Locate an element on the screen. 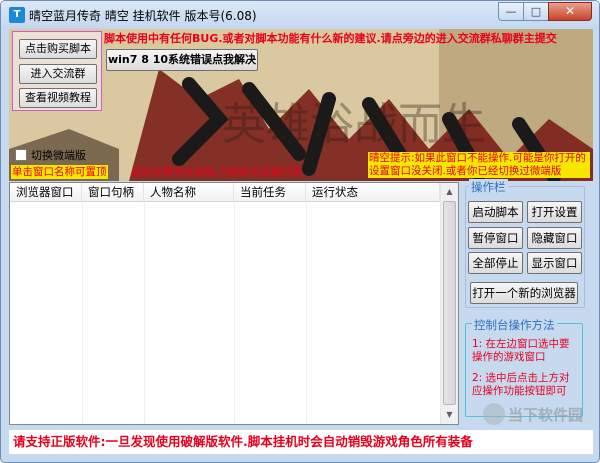 The image size is (600, 463). table-vertical-scrollbar: ▲ ▼ is located at coordinates (449, 303).